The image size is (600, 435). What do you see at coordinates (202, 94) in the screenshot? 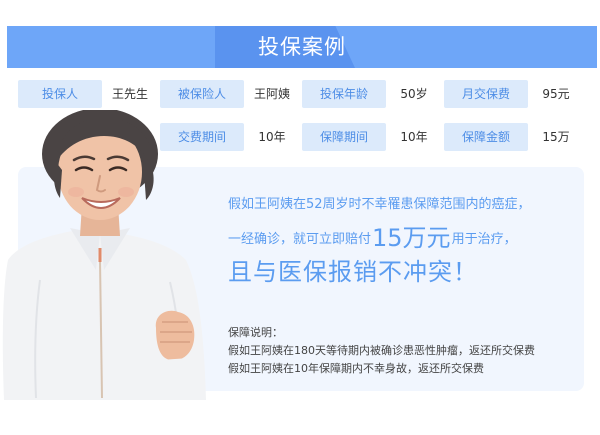
I see `label-insured: 被保险人` at bounding box center [202, 94].